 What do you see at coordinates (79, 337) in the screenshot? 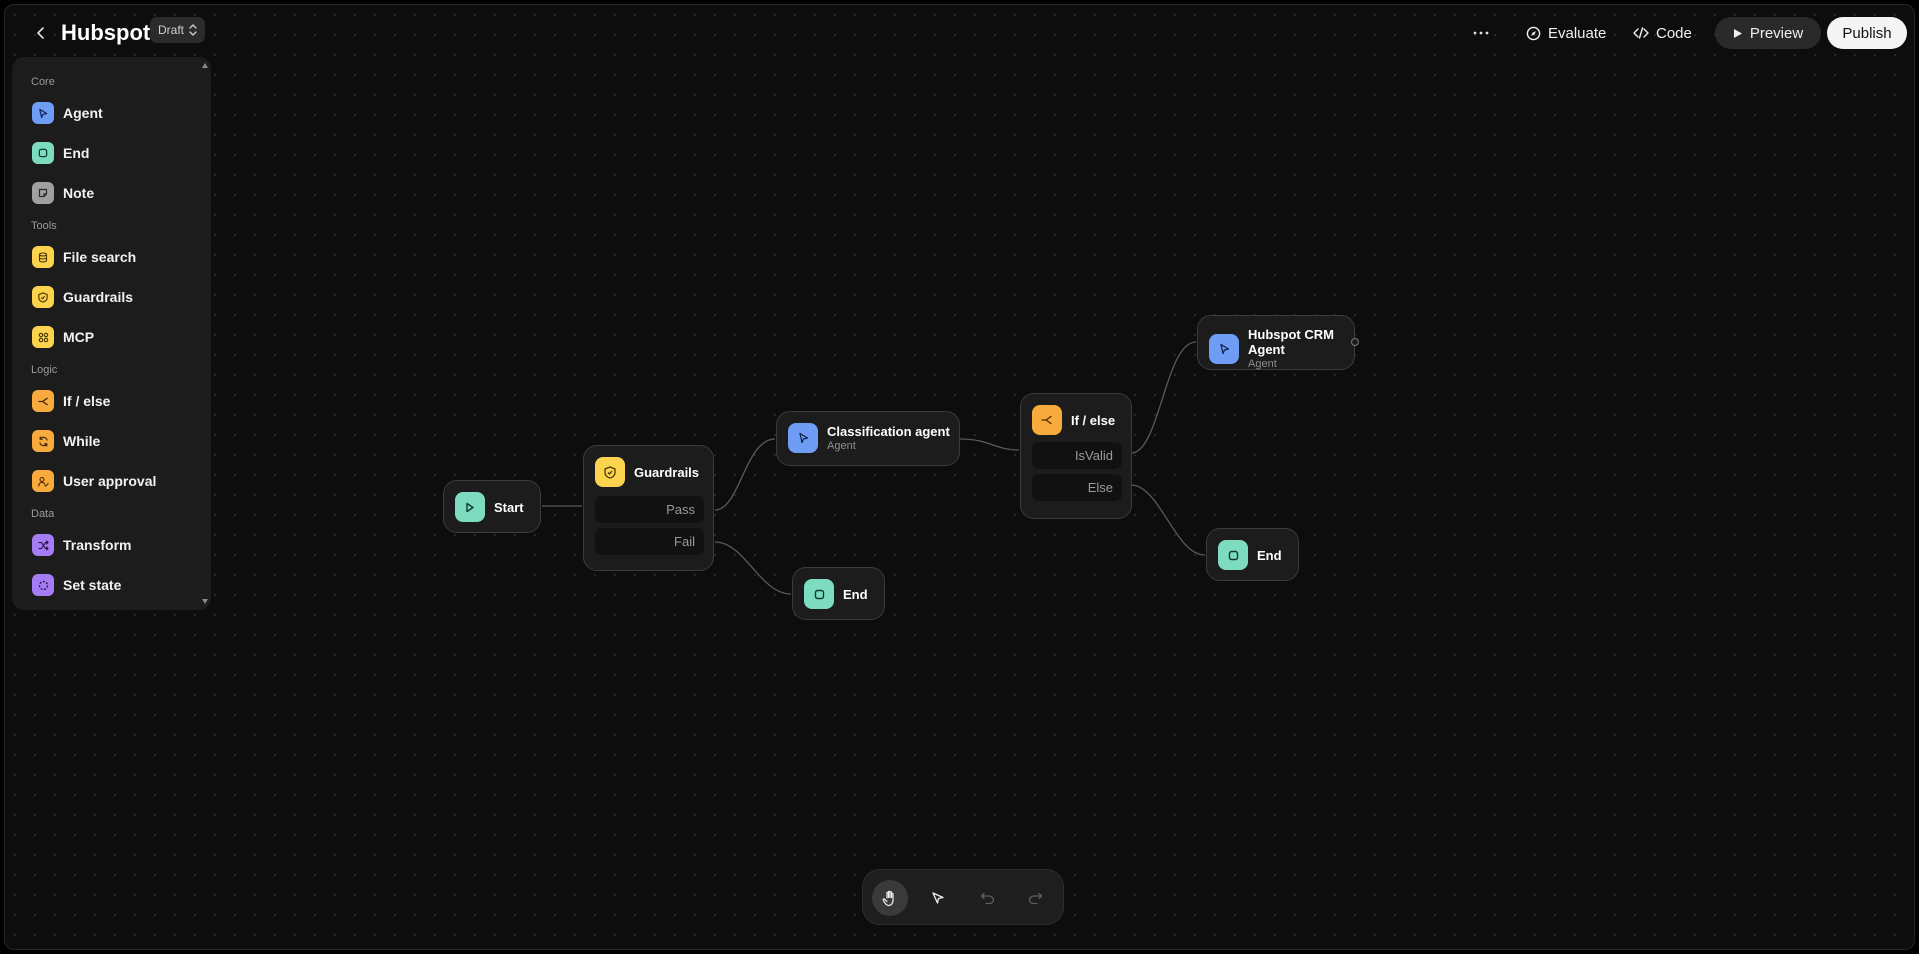
I see `palette-item-label: MCP` at bounding box center [79, 337].